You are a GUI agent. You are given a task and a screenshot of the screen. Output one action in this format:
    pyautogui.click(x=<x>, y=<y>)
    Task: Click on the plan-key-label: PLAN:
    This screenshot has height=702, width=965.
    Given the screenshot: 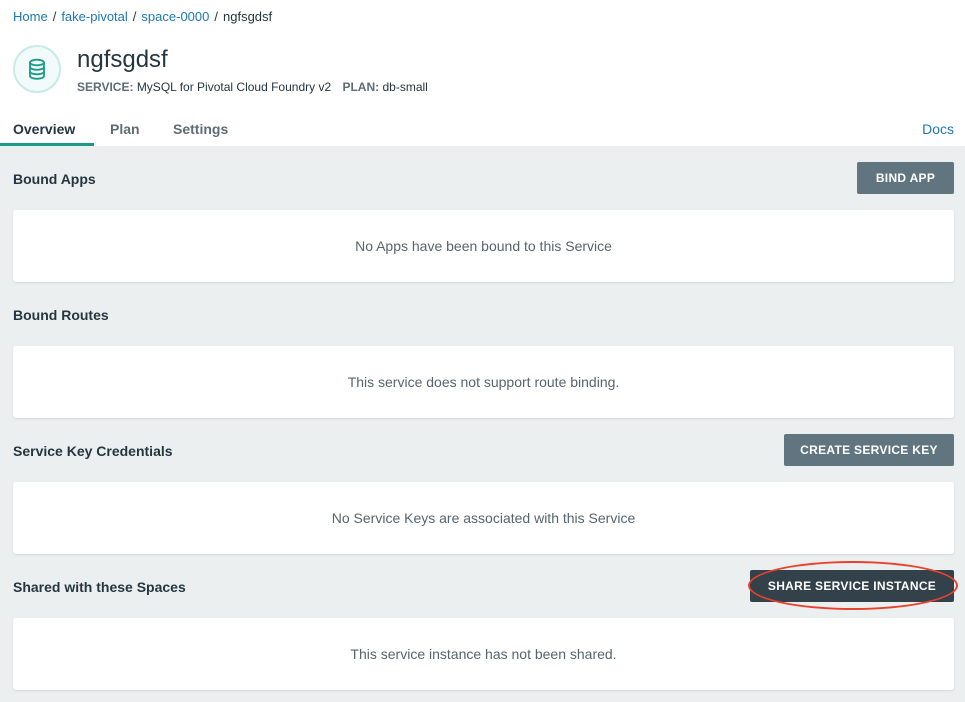 What is the action you would take?
    pyautogui.click(x=361, y=87)
    